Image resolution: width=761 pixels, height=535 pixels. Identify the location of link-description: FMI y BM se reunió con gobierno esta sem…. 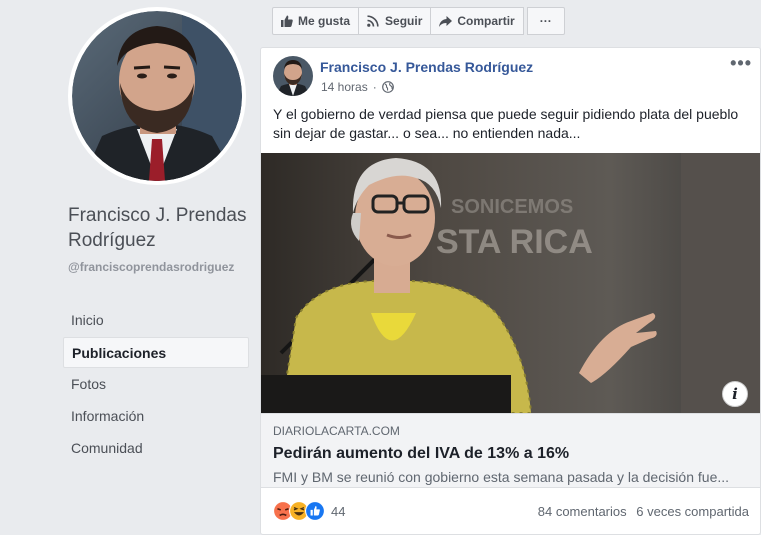
(501, 477).